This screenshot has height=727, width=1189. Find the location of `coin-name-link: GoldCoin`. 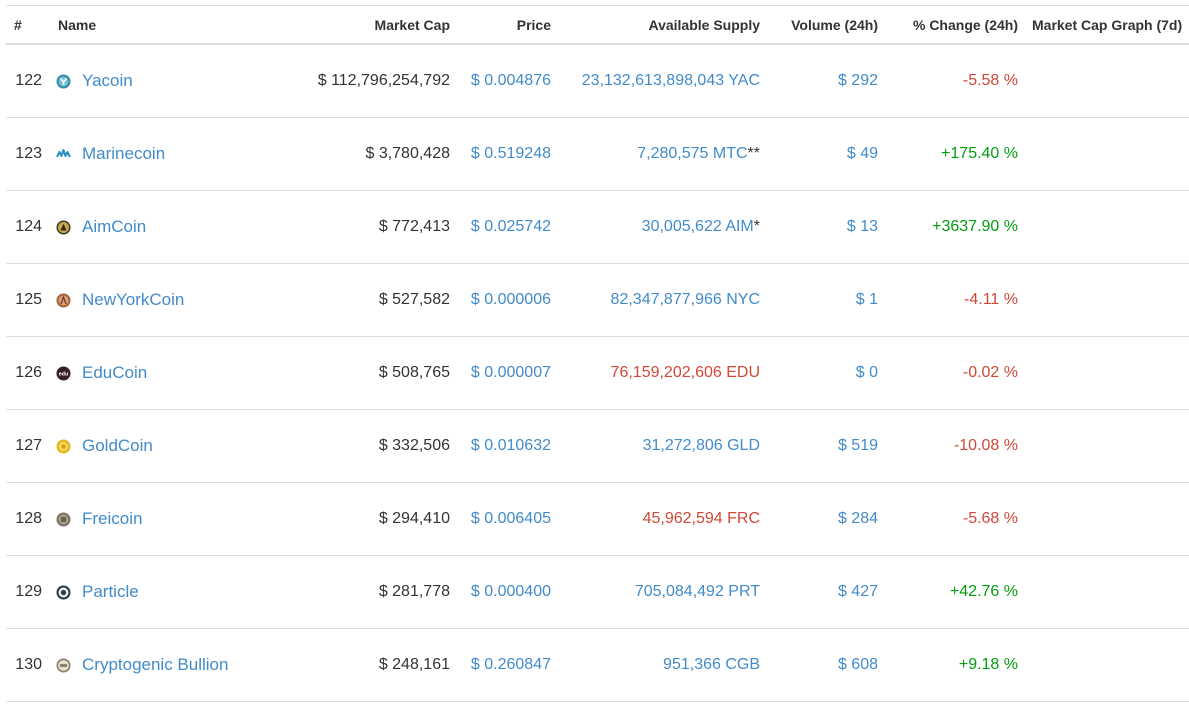

coin-name-link: GoldCoin is located at coordinates (117, 446).